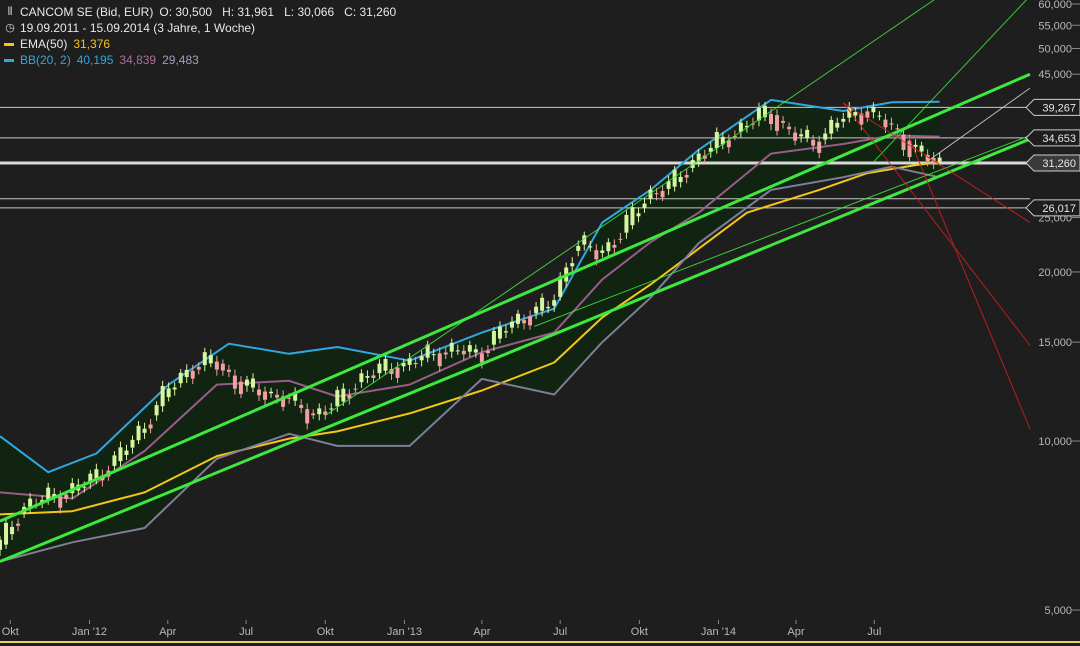 Image resolution: width=1080 pixels, height=646 pixels. What do you see at coordinates (979, 124) in the screenshot?
I see `trendline-white` at bounding box center [979, 124].